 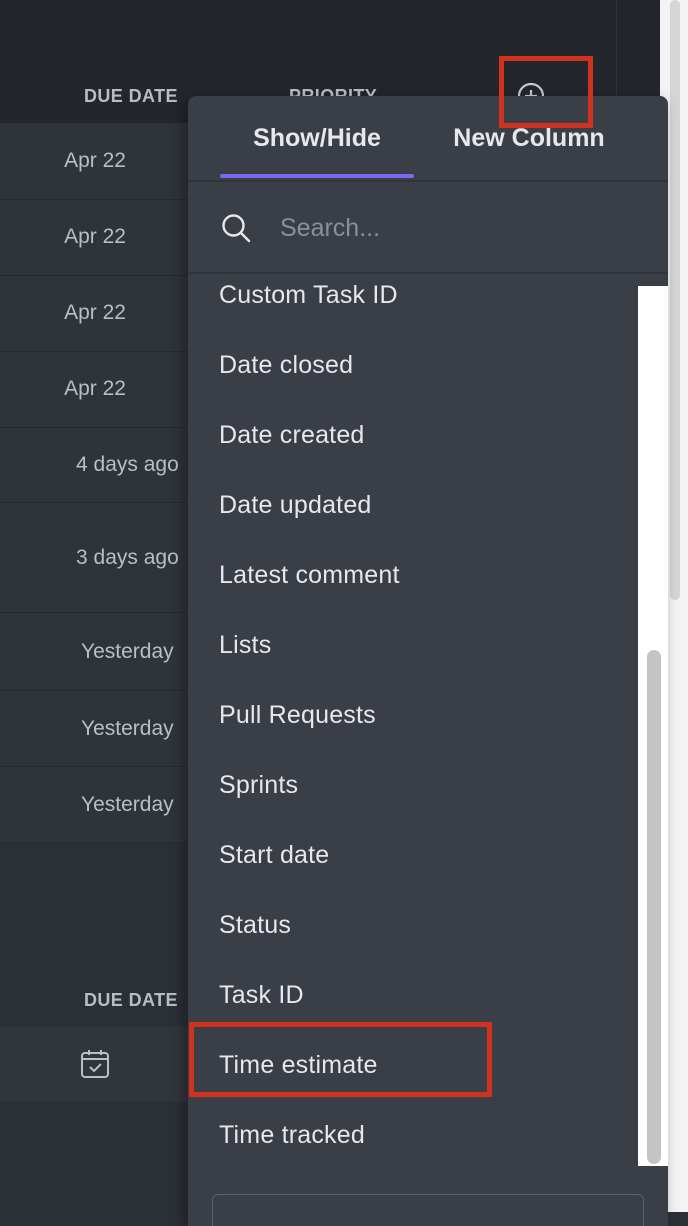 What do you see at coordinates (413, 645) in the screenshot?
I see `list-item: Lists` at bounding box center [413, 645].